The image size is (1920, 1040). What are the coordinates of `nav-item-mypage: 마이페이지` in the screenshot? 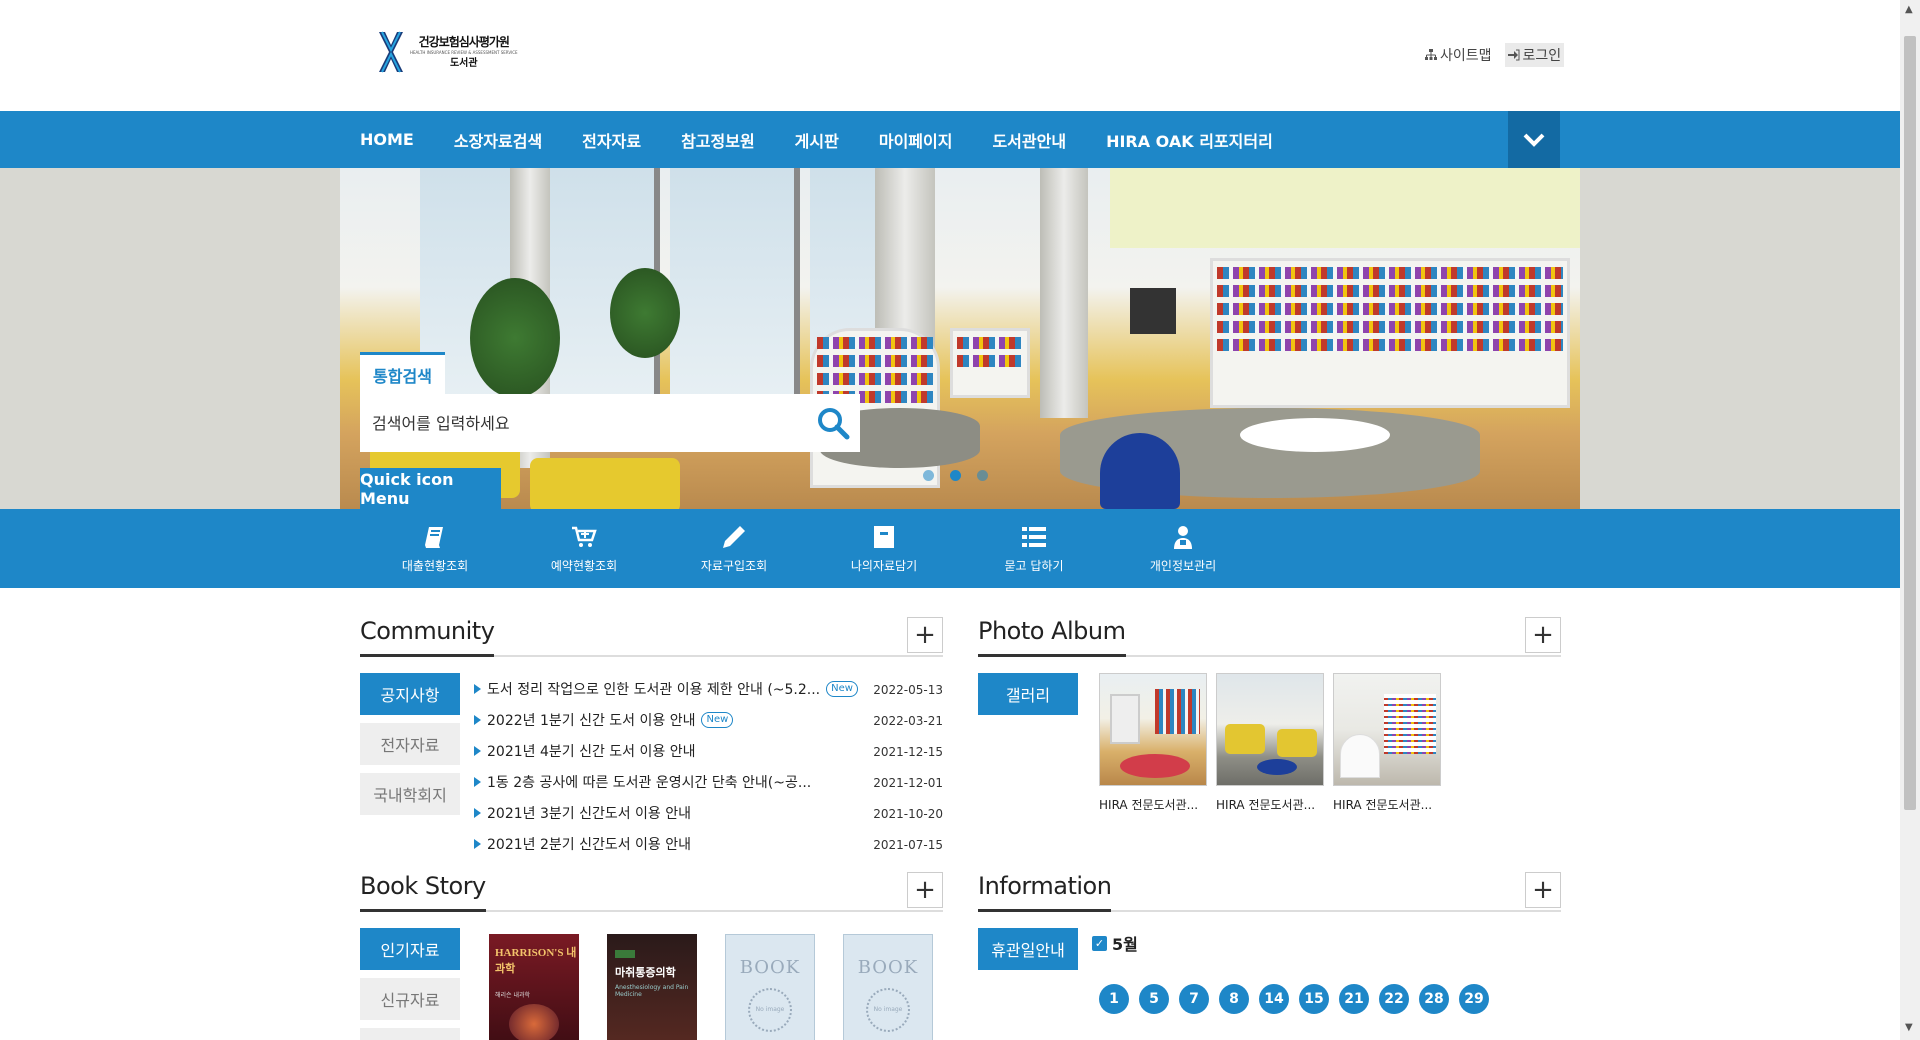 It's located at (916, 140).